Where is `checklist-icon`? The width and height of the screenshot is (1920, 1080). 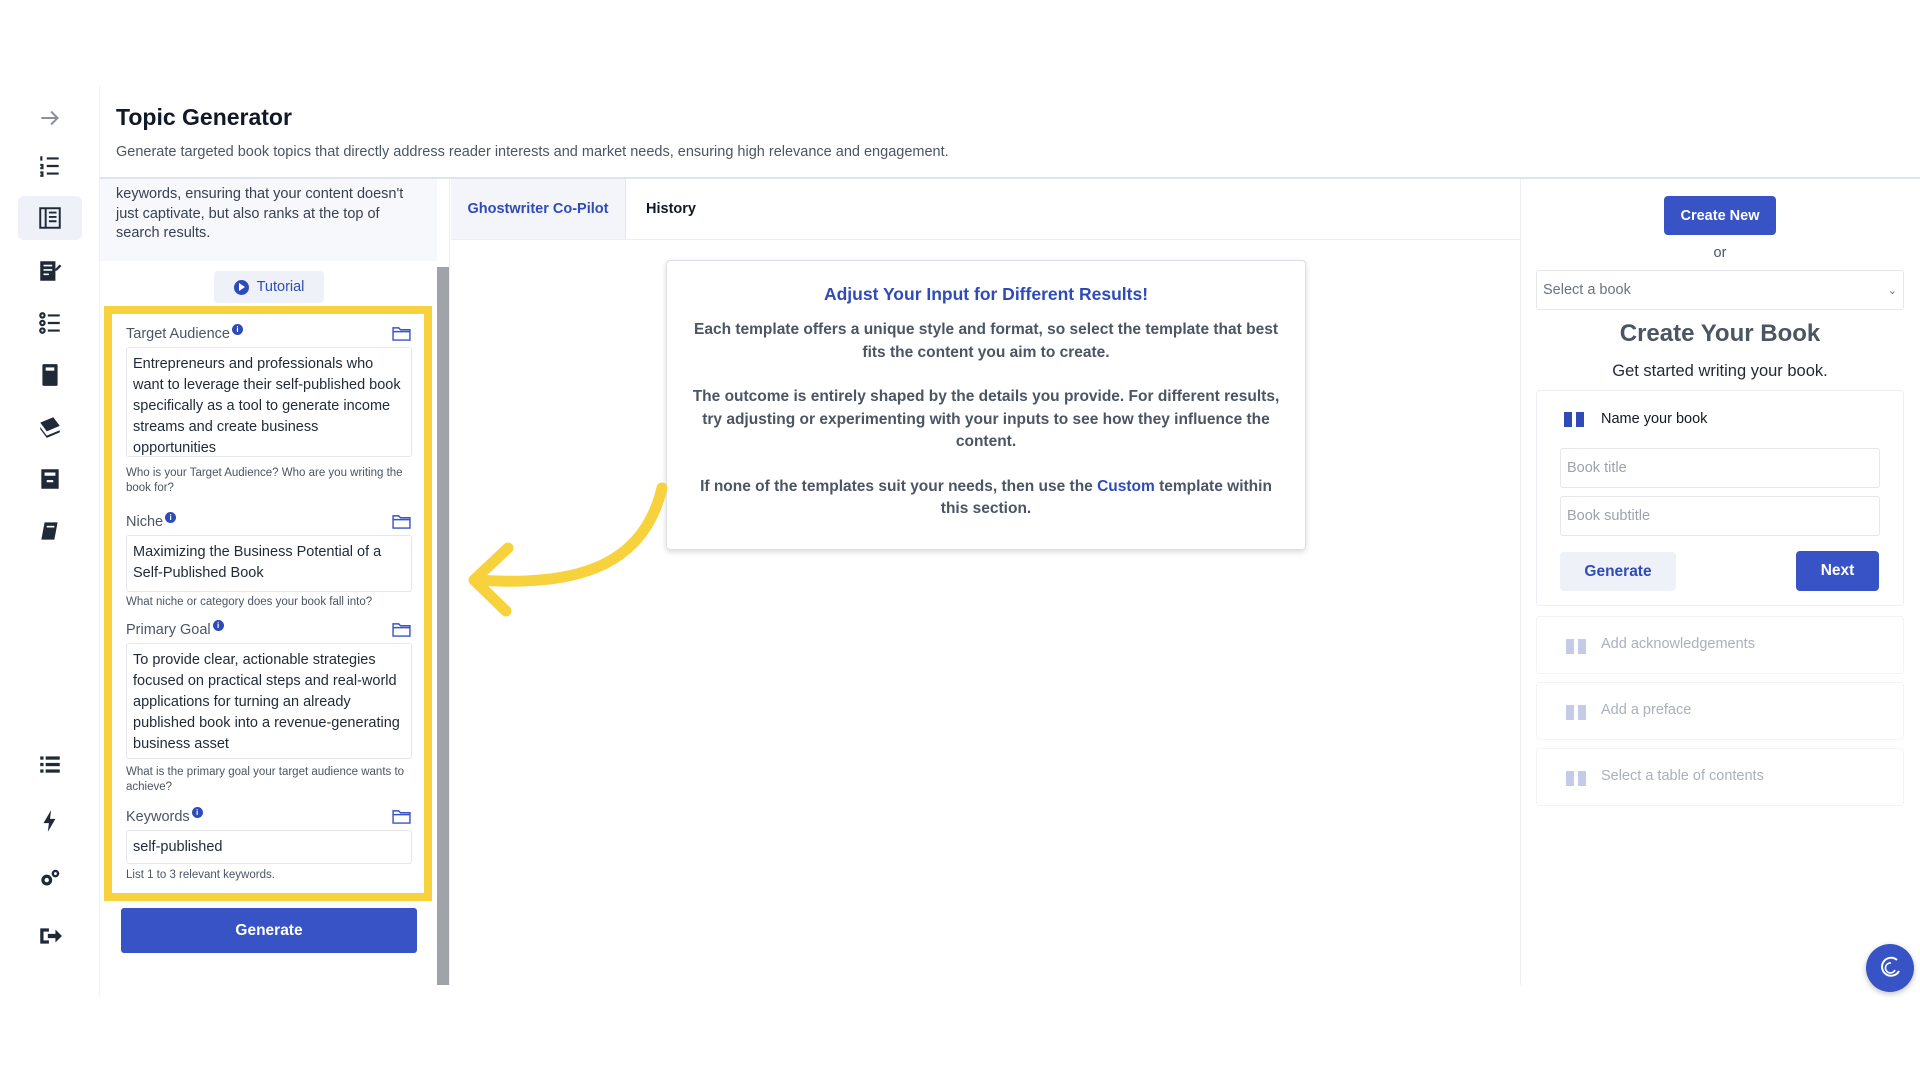
checklist-icon is located at coordinates (50, 323).